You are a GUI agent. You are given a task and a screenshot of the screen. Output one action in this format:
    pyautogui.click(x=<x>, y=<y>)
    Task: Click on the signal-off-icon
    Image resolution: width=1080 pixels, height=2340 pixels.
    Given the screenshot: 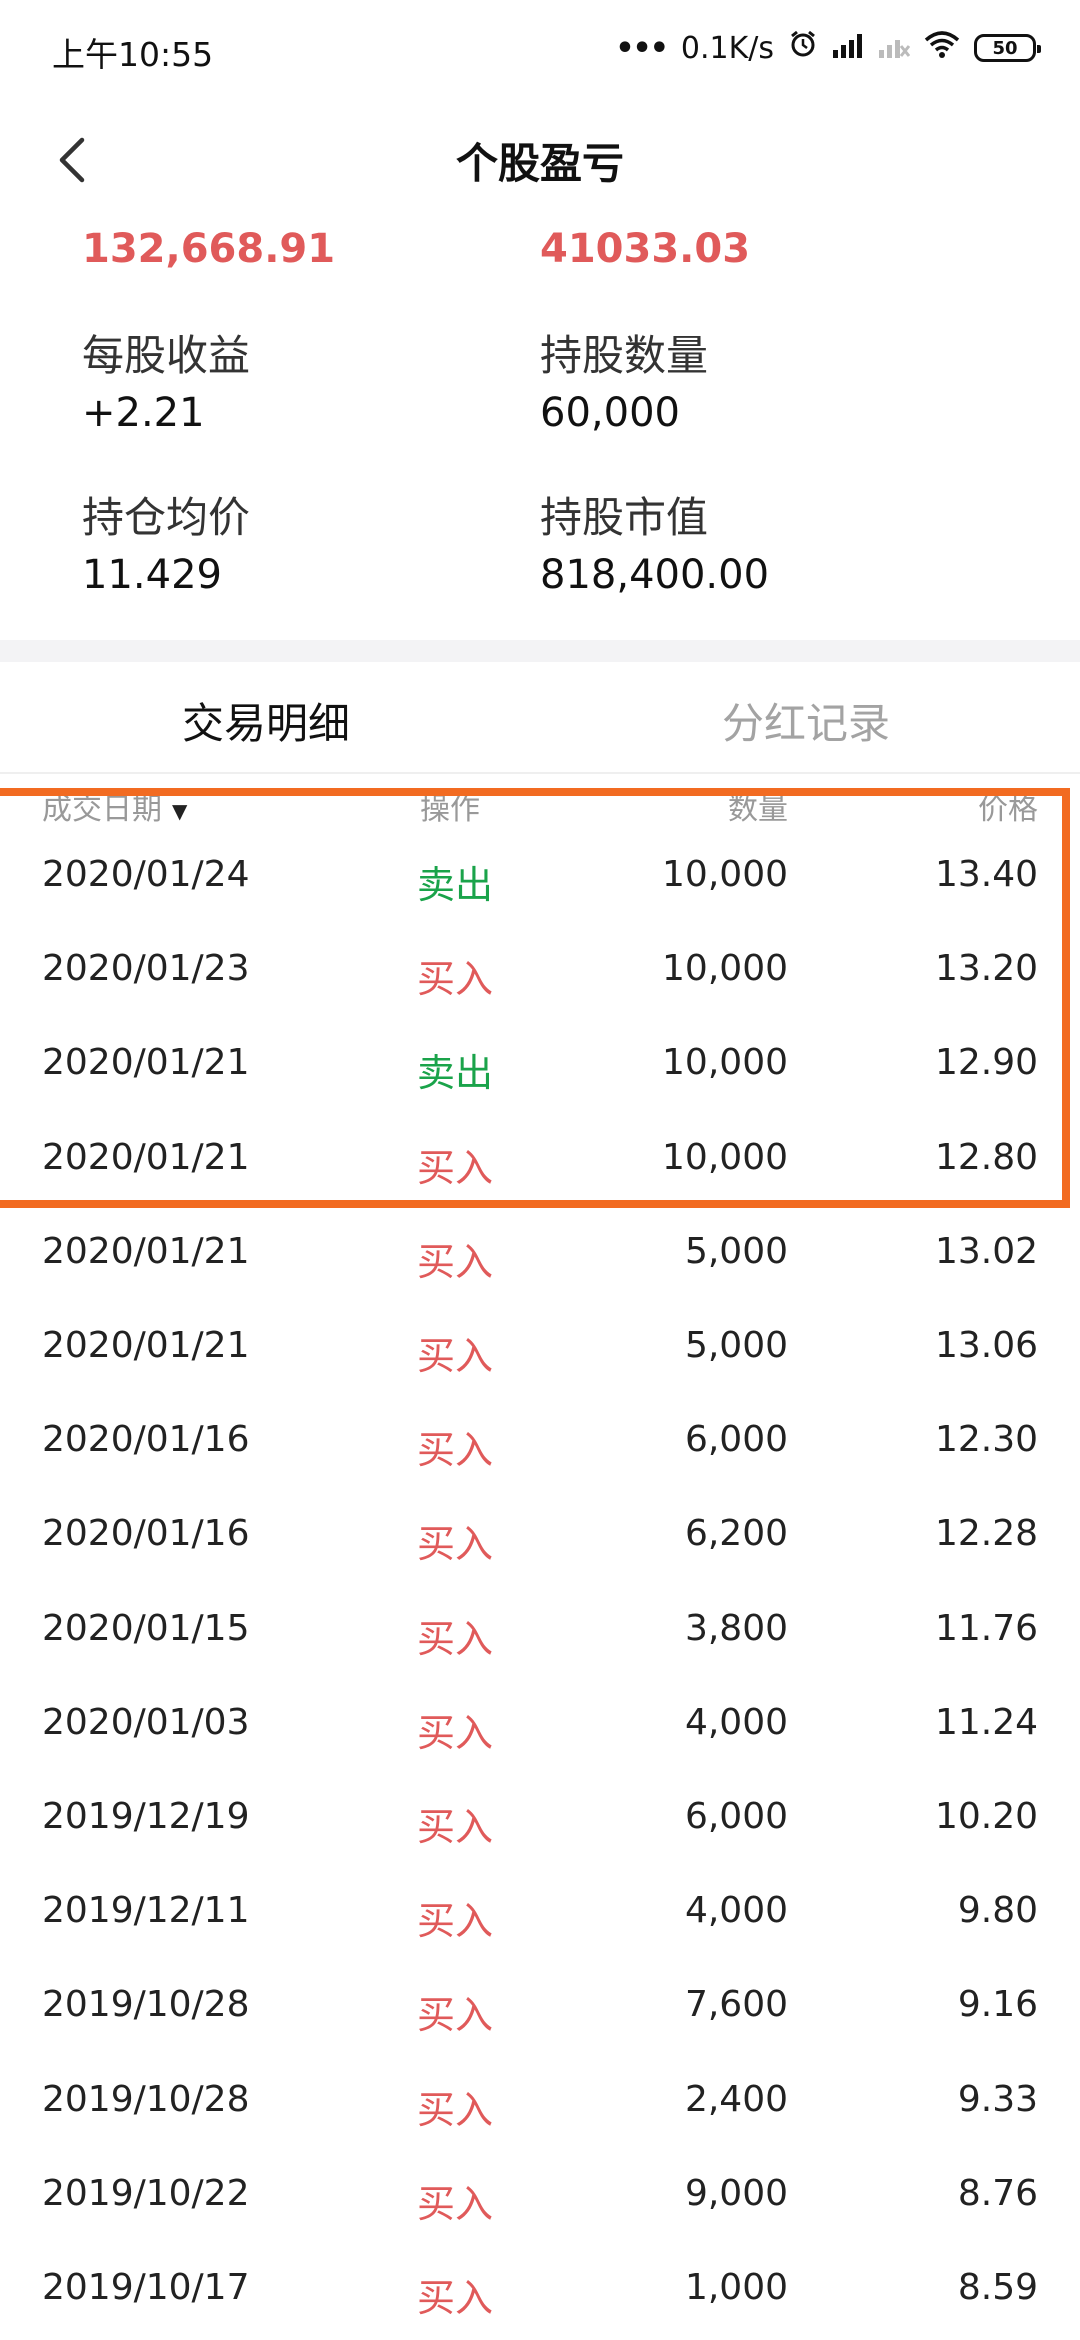 What is the action you would take?
    pyautogui.click(x=894, y=48)
    